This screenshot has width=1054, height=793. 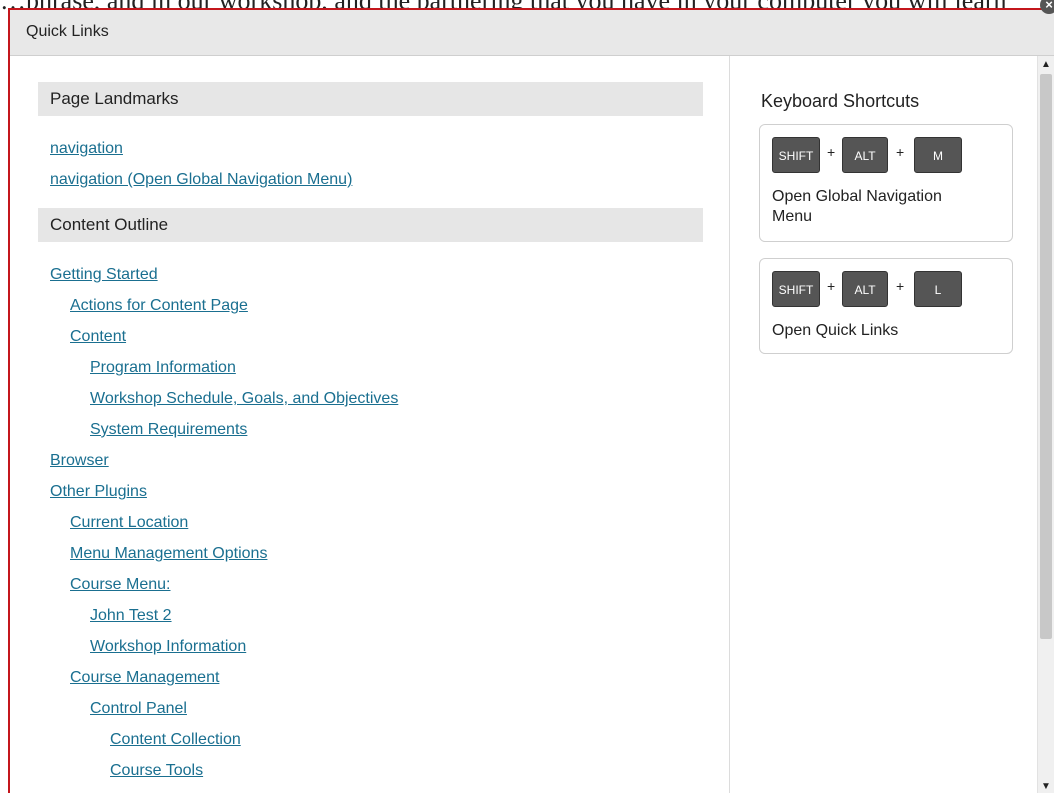 I want to click on outline-link: Content Collection, so click(x=175, y=740).